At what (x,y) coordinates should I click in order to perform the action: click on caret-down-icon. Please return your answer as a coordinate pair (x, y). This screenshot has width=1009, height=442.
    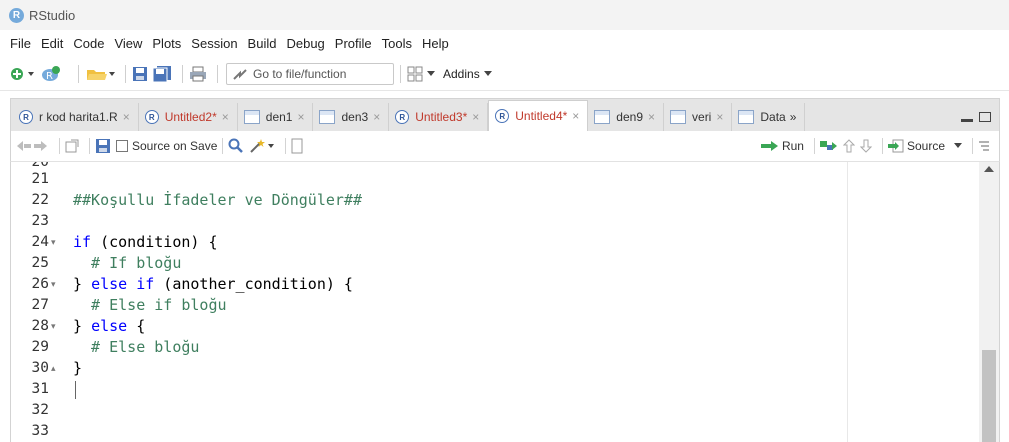
    Looking at the image, I should click on (431, 74).